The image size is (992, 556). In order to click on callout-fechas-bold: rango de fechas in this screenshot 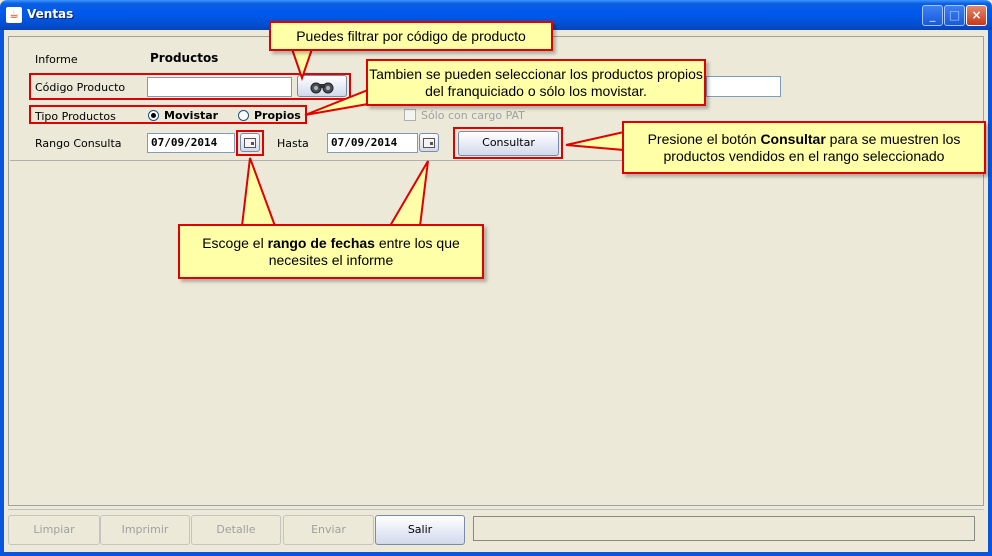, I will do `click(321, 243)`.